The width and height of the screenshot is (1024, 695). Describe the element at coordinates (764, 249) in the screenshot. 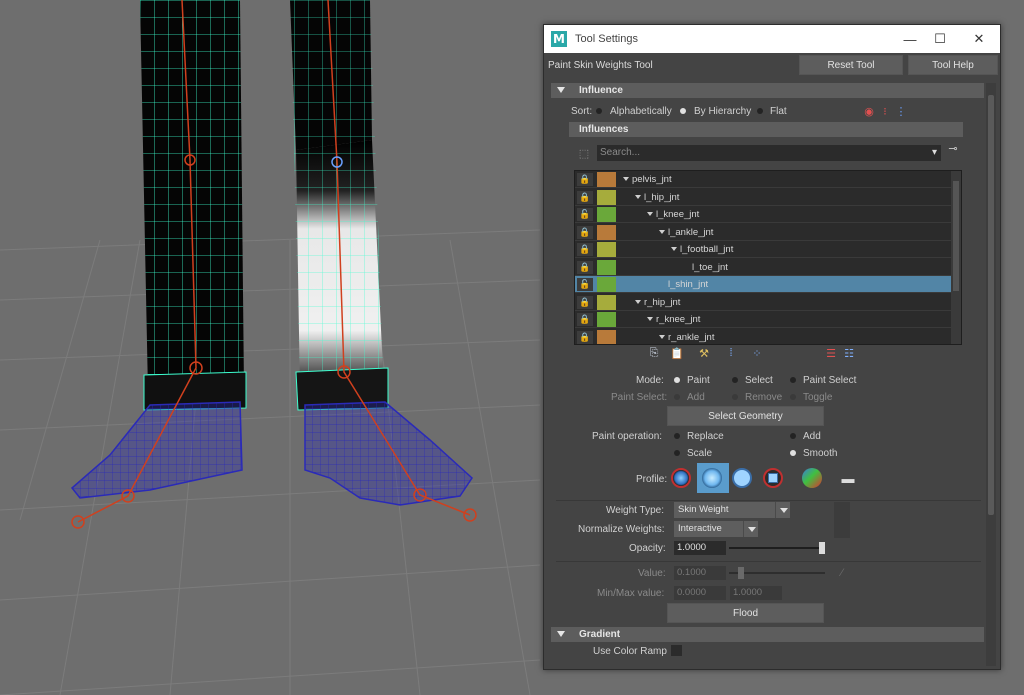

I see `influence-row: 🔒 l_football_jnt` at that location.